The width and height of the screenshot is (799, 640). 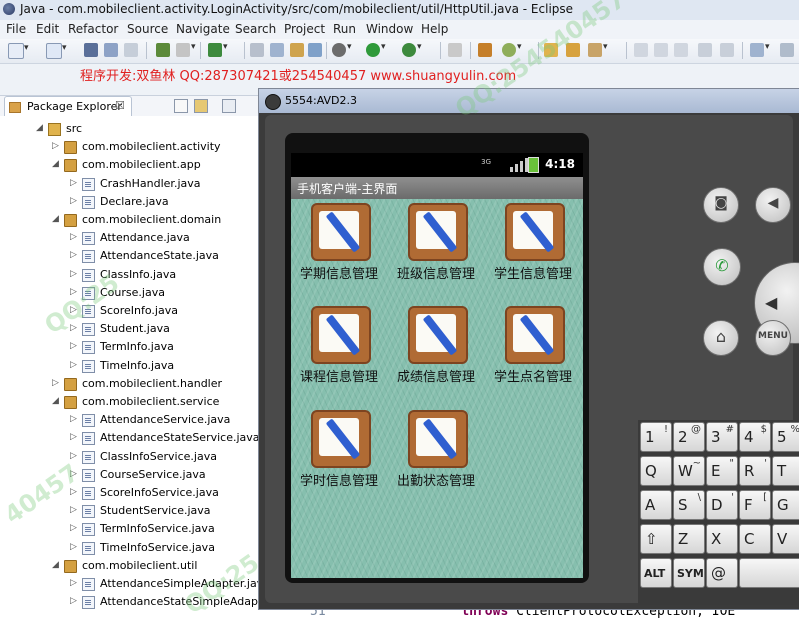 I want to click on annotation-icon, so click(x=661, y=50).